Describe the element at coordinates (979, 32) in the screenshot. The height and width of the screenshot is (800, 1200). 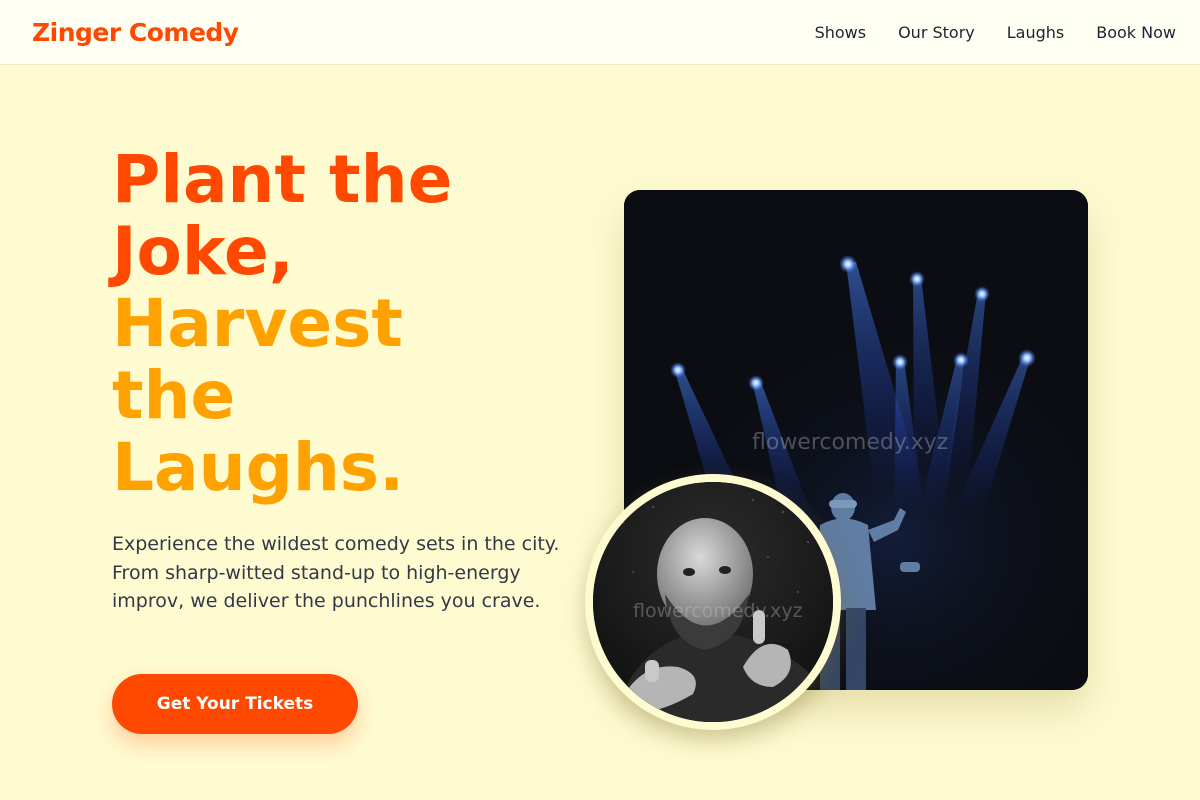
I see `main-nav: Shows Our Story Laughs Book Now` at that location.